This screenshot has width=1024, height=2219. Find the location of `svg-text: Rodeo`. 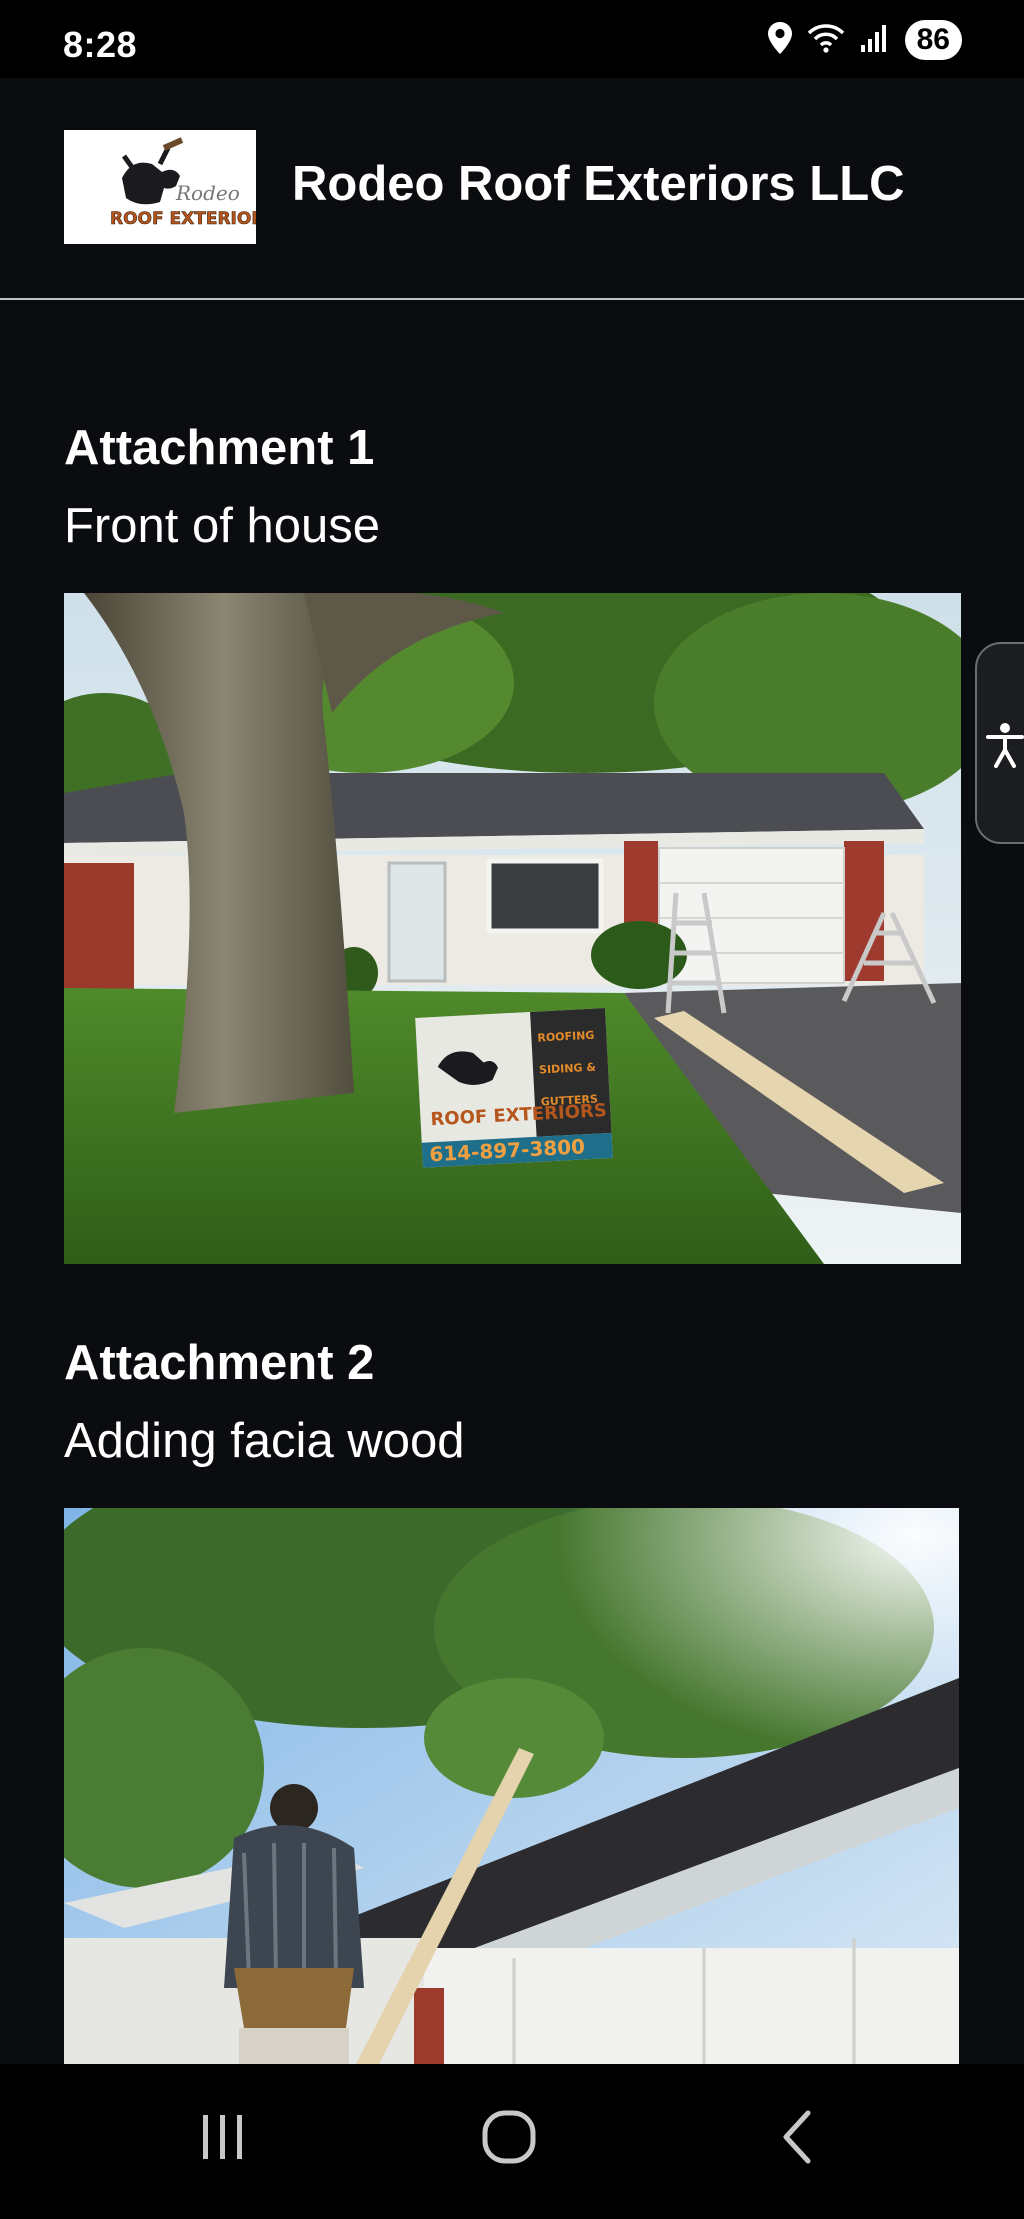

svg-text: Rodeo is located at coordinates (207, 193).